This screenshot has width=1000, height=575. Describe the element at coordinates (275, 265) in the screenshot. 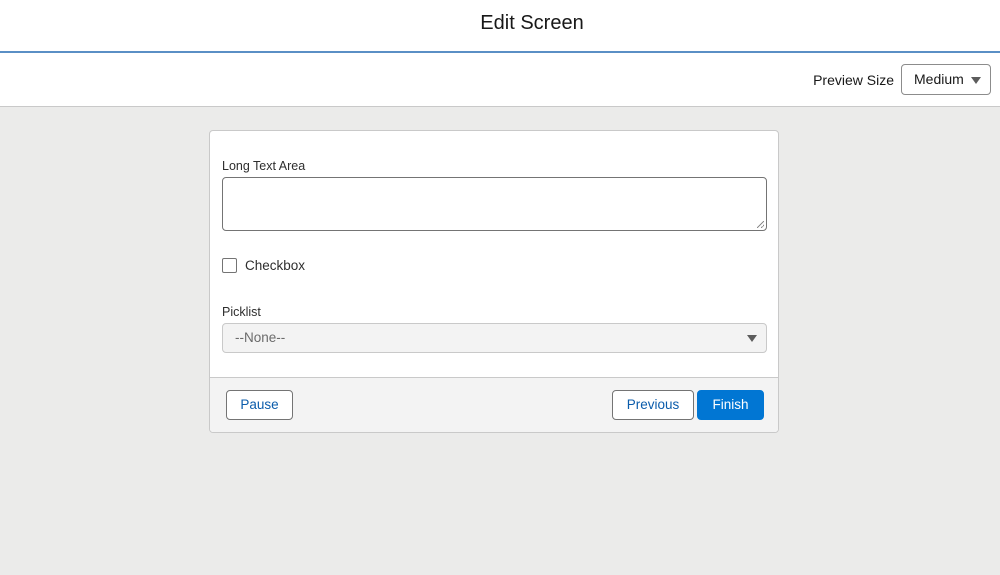

I see `checkbox-label: Checkbox` at that location.